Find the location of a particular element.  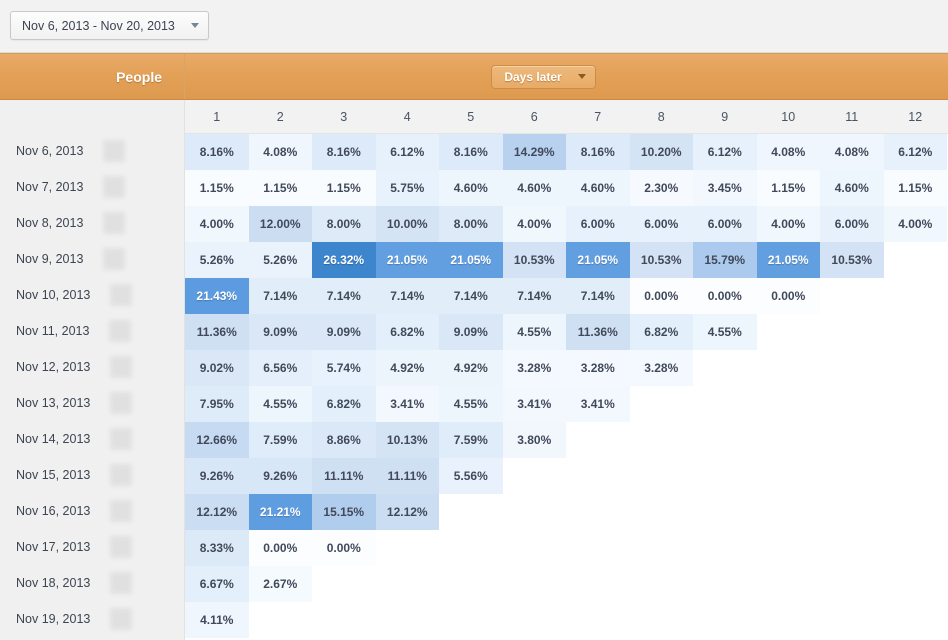

table-header-band: People Days later is located at coordinates (474, 76).